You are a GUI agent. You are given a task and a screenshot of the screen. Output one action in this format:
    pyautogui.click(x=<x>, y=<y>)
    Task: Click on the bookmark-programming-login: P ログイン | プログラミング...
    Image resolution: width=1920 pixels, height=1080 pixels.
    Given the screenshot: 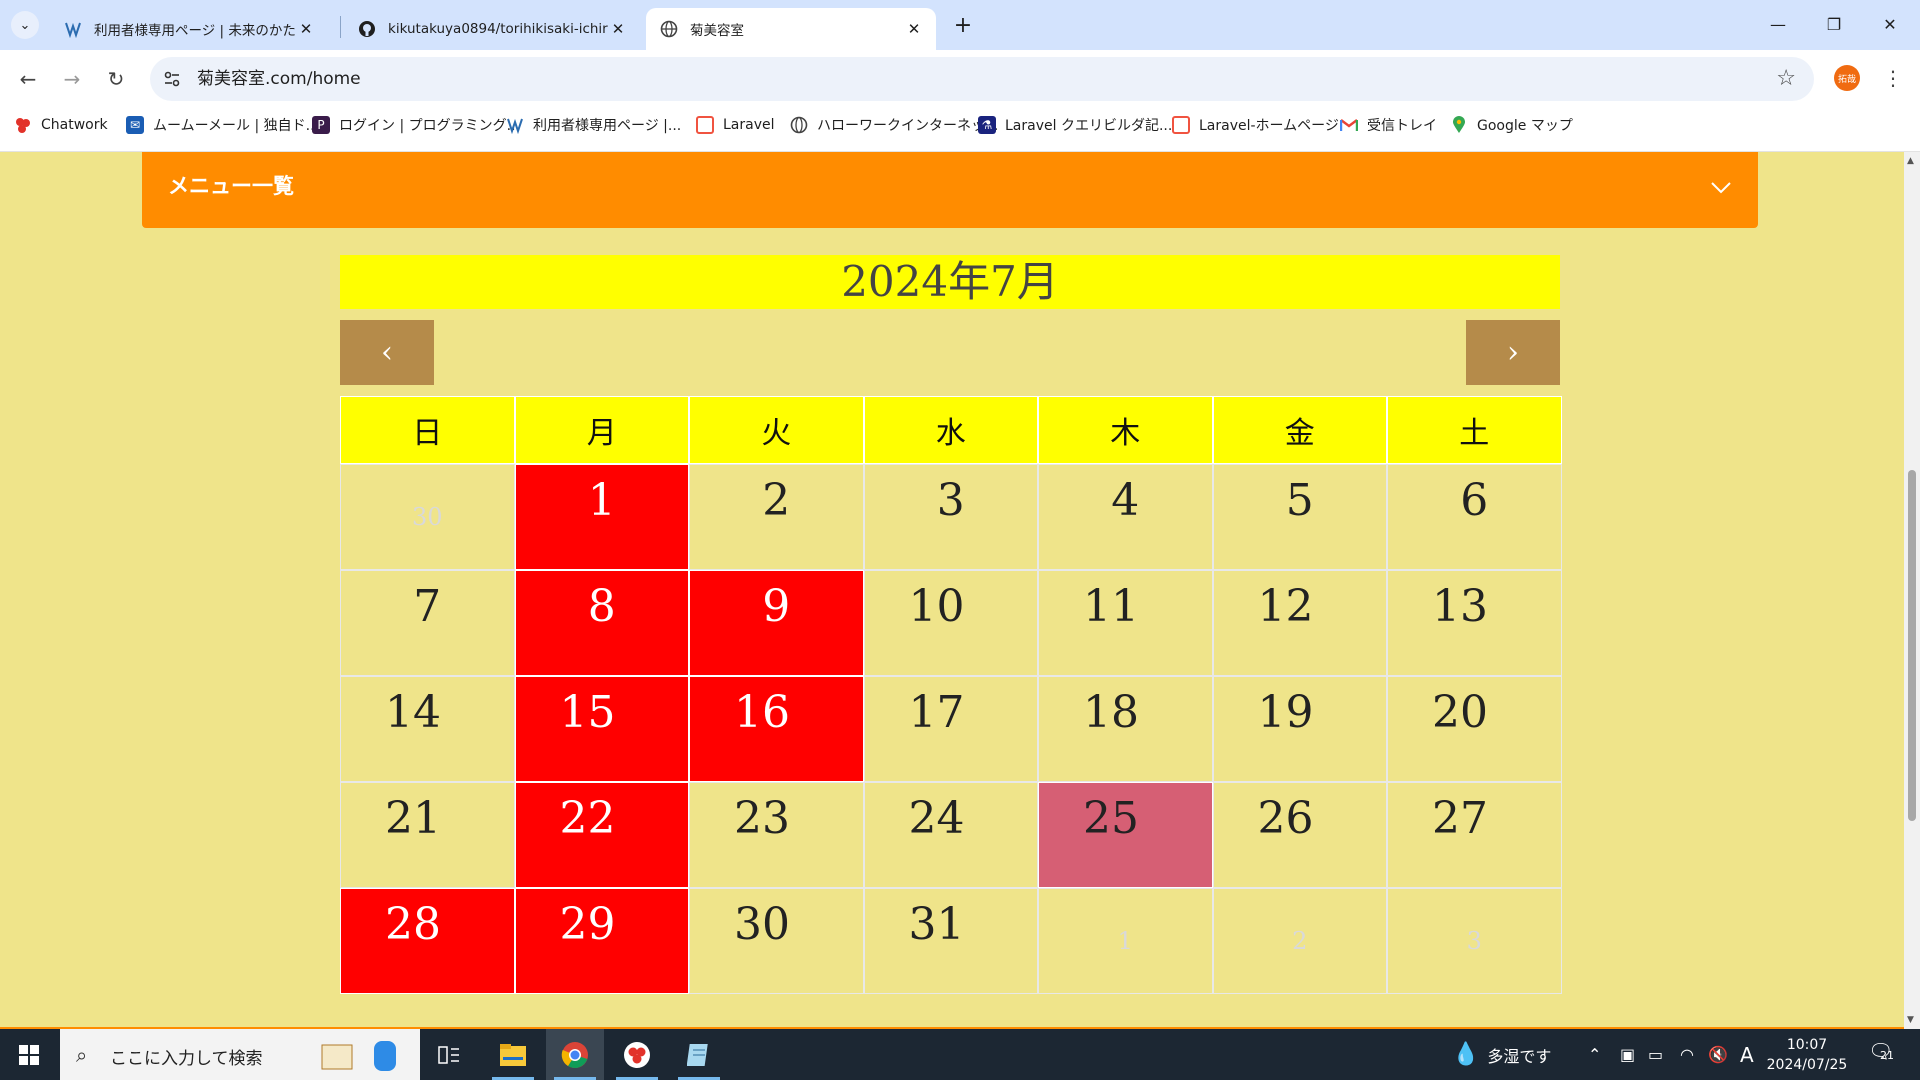 What is the action you would take?
    pyautogui.click(x=416, y=125)
    